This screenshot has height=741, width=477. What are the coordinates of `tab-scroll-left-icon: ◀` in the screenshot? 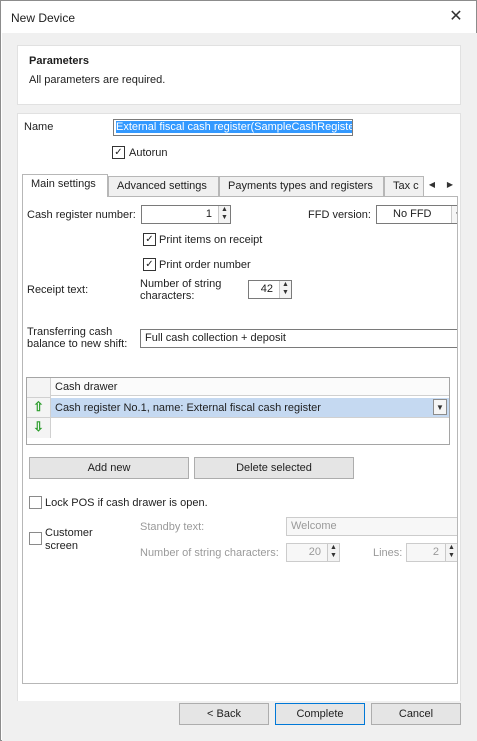 It's located at (432, 185).